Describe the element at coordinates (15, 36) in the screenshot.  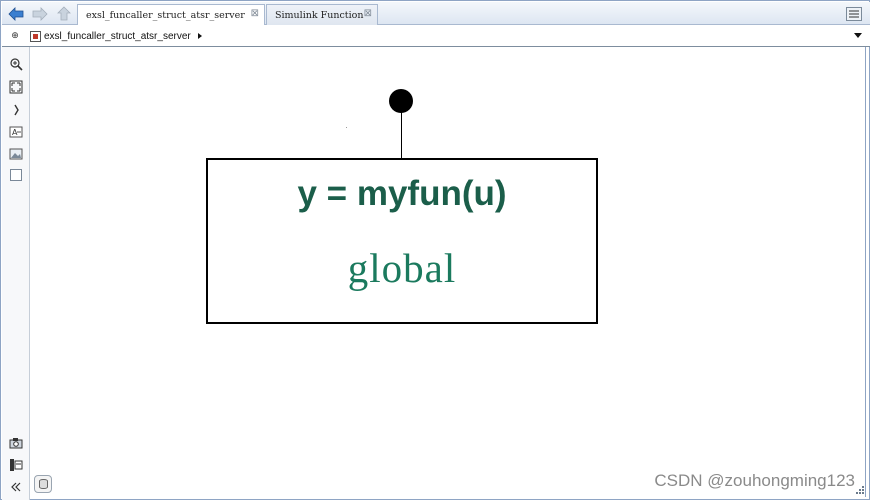
I see `hide-show-explorer-button: ⊕` at that location.